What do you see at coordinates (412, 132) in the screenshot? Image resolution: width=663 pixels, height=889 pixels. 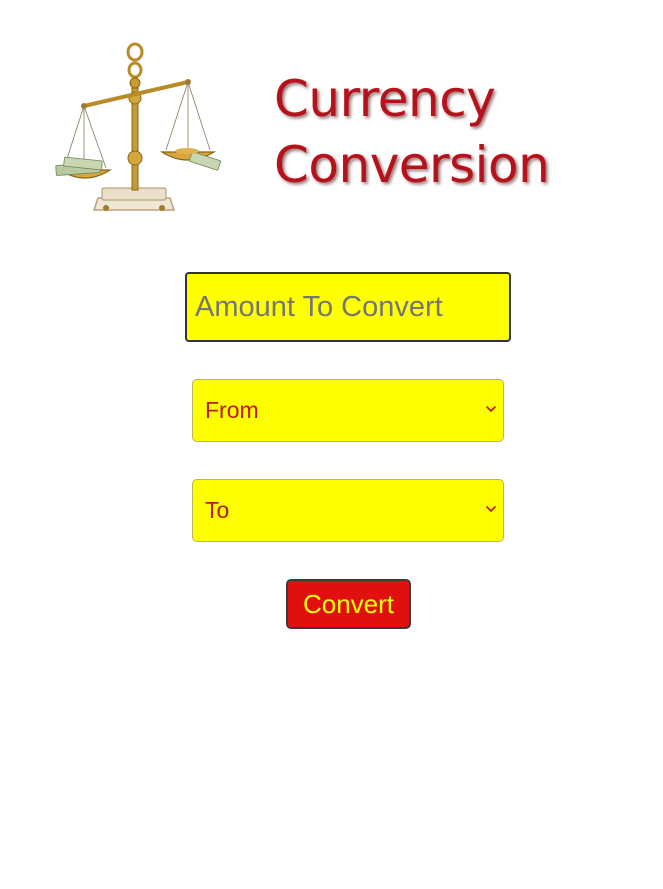 I see `page-title: Currency Conversion` at bounding box center [412, 132].